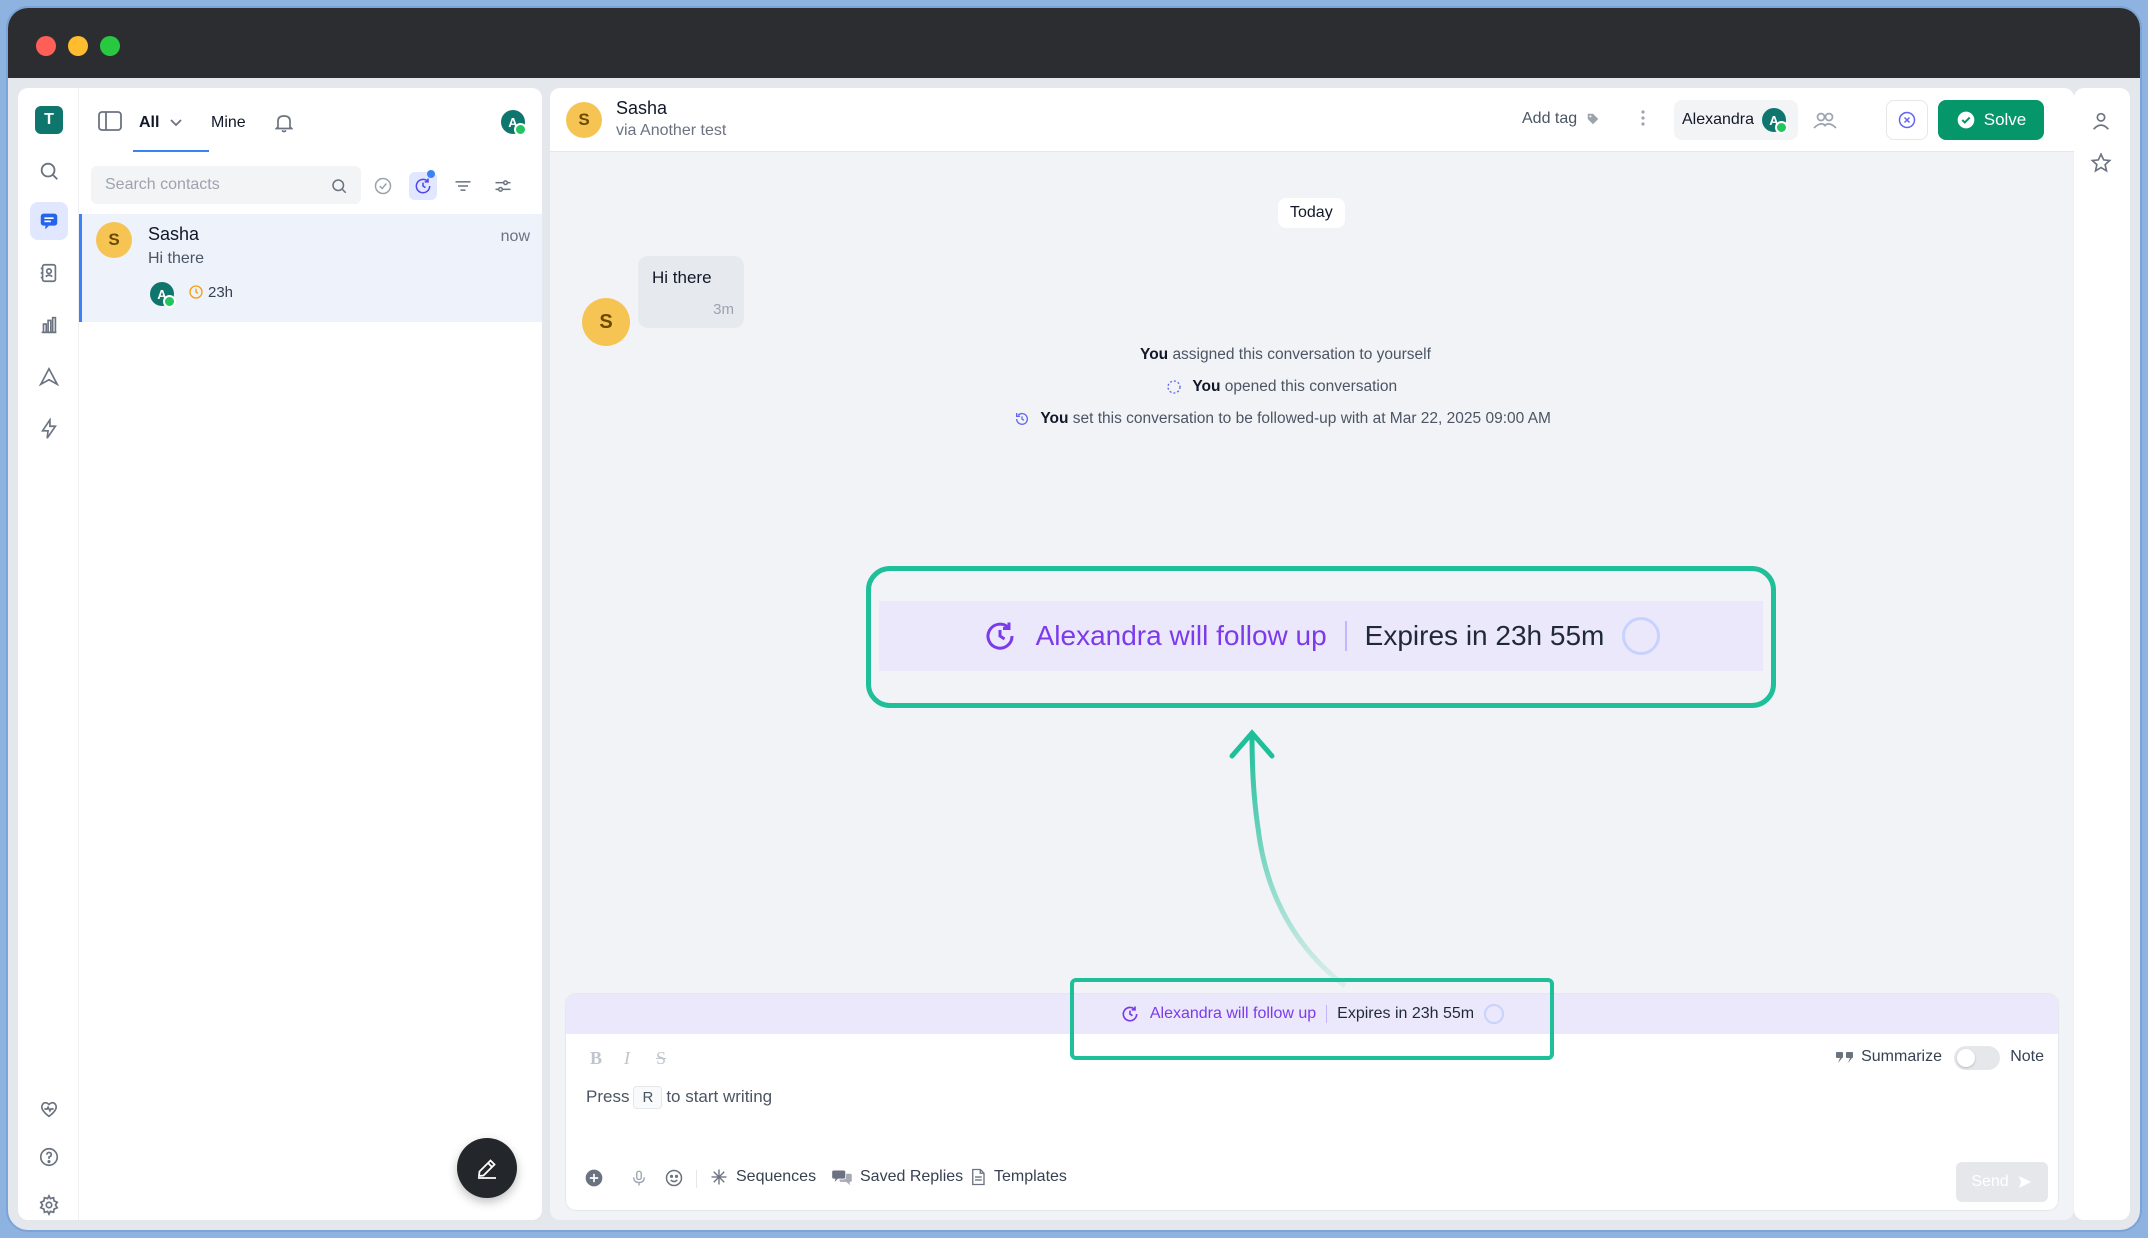 This screenshot has width=2148, height=1238. I want to click on send-button: Send, so click(2002, 1182).